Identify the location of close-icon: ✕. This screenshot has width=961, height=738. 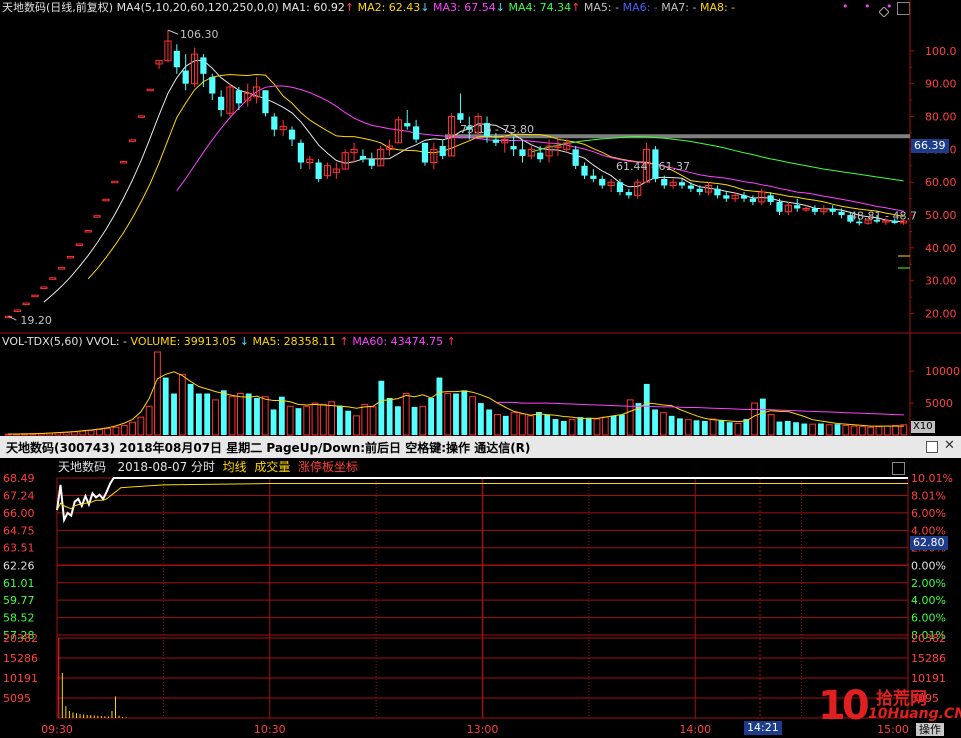
(949, 446).